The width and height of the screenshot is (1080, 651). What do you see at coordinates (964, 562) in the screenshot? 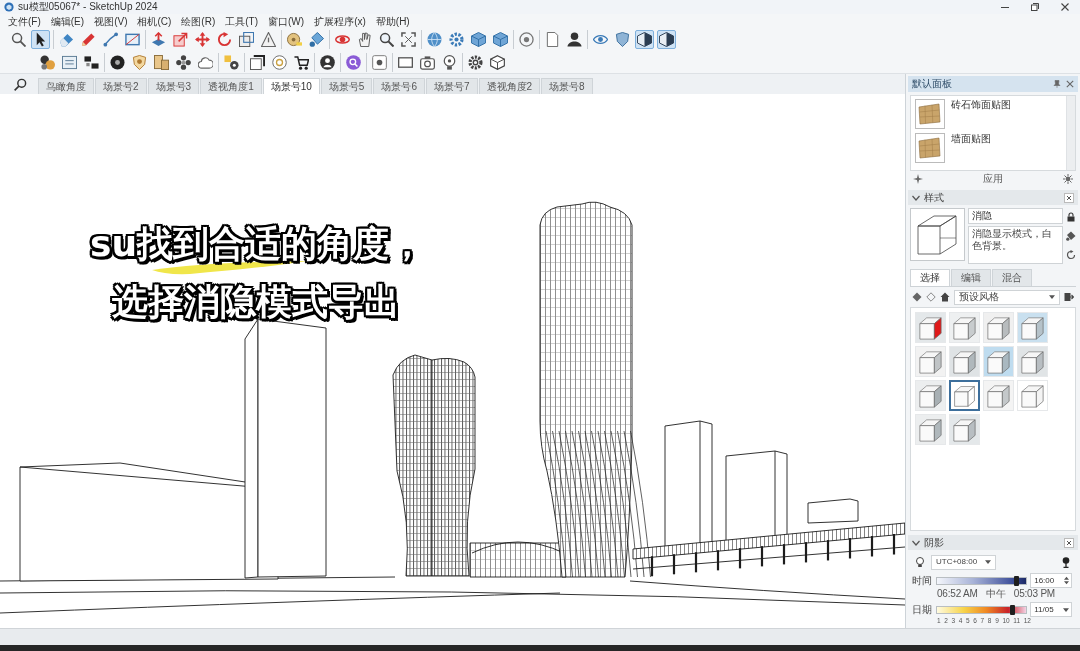
I see `timezone-dropdown: UTC+08:00` at bounding box center [964, 562].